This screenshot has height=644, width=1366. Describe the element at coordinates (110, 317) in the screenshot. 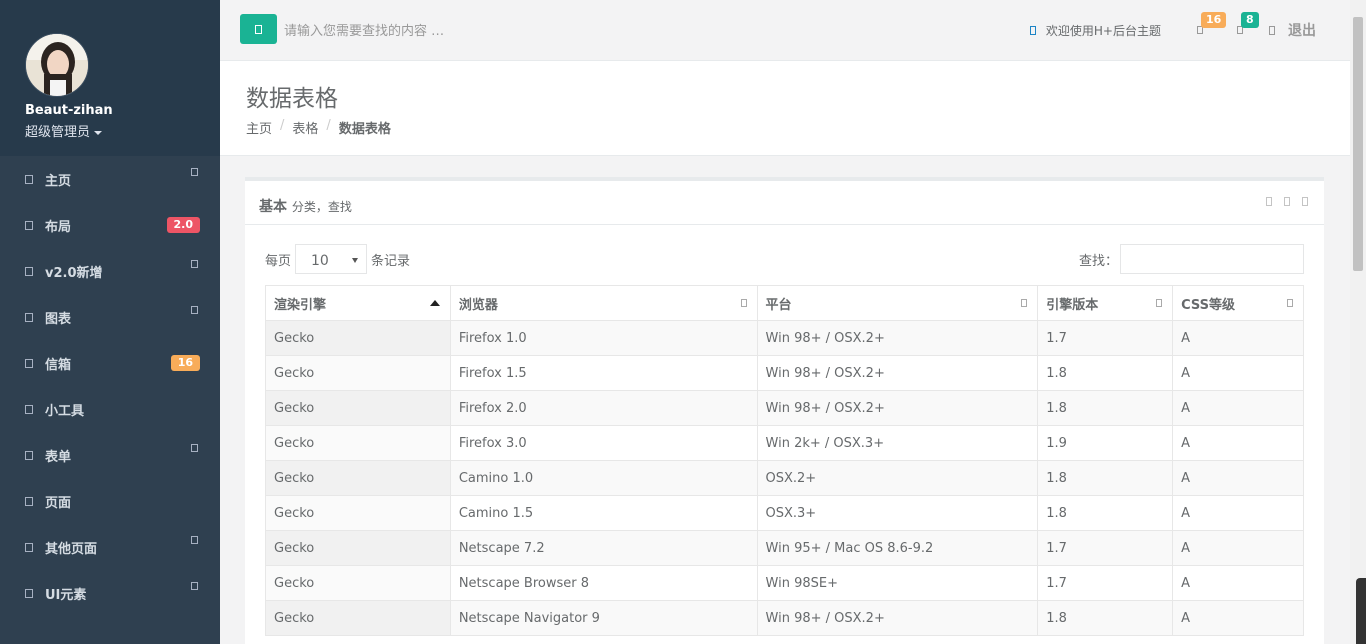

I see `sidebar-item-charts: 图表` at that location.